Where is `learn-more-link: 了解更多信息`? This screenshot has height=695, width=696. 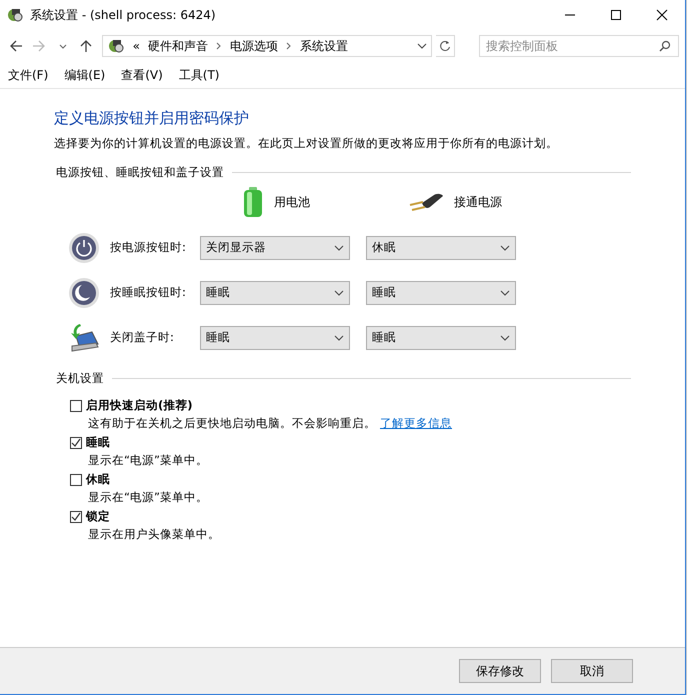 learn-more-link: 了解更多信息 is located at coordinates (416, 423).